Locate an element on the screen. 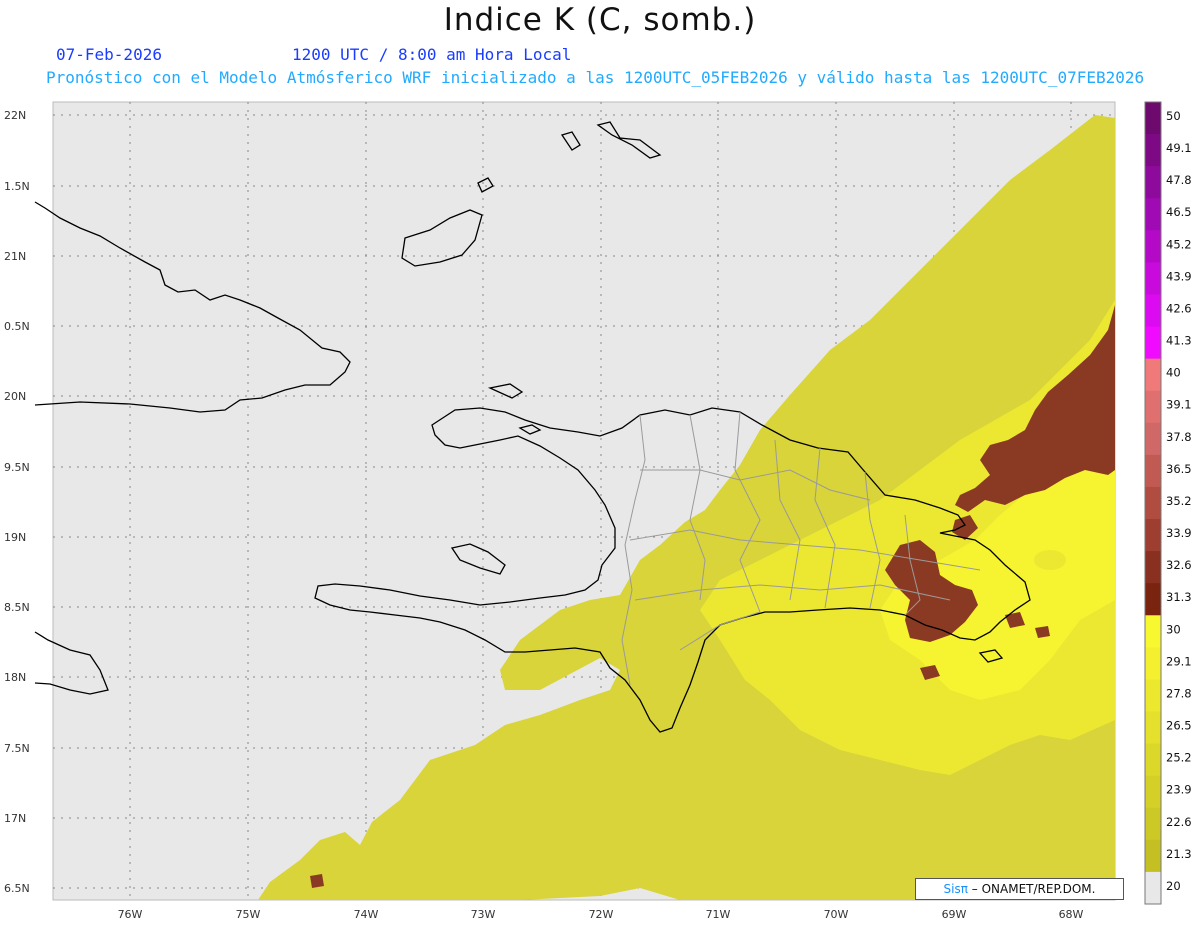 This screenshot has height=927, width=1200. lat-label: 21N is located at coordinates (15, 256).